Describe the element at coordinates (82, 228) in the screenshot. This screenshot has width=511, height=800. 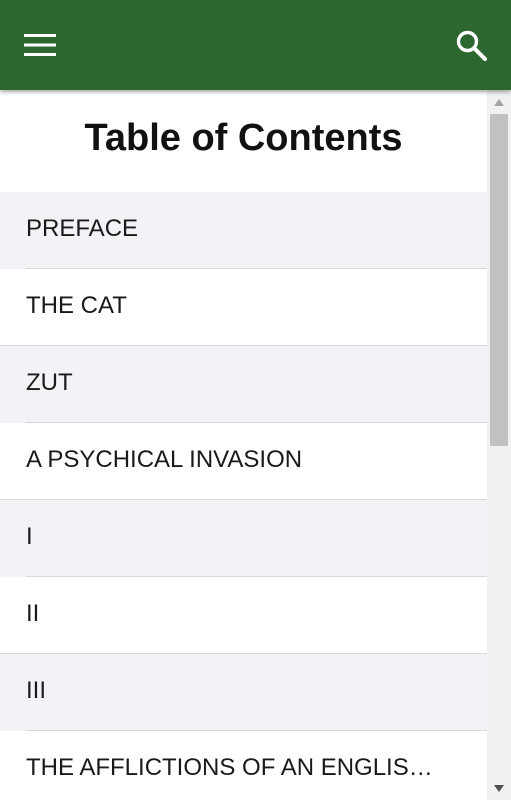
I see `toc-item-label: PREFACE` at that location.